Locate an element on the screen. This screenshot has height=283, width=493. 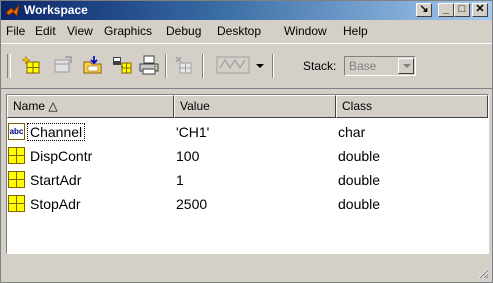
menu-view: View is located at coordinates (80, 31).